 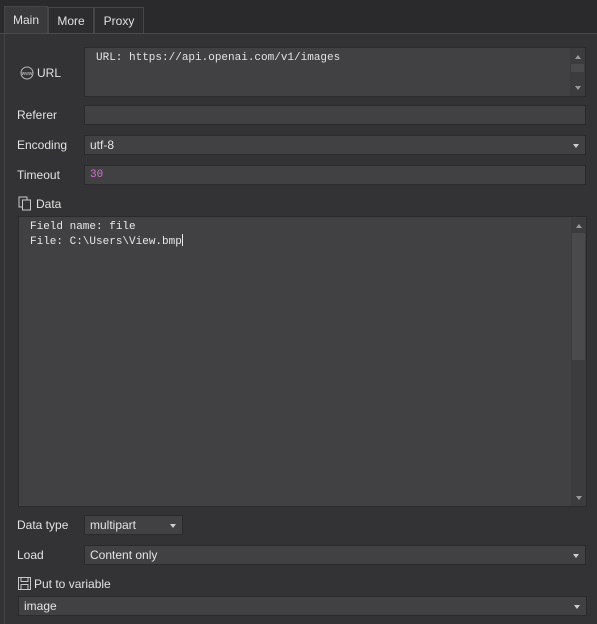 I want to click on tab-proxy: Proxy, so click(x=119, y=20).